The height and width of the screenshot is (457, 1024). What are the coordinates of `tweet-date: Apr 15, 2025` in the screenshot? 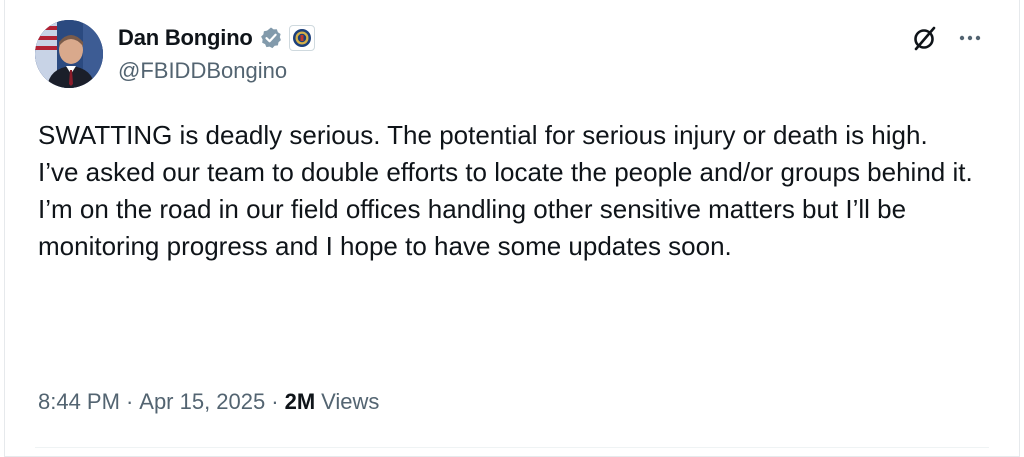 It's located at (202, 402).